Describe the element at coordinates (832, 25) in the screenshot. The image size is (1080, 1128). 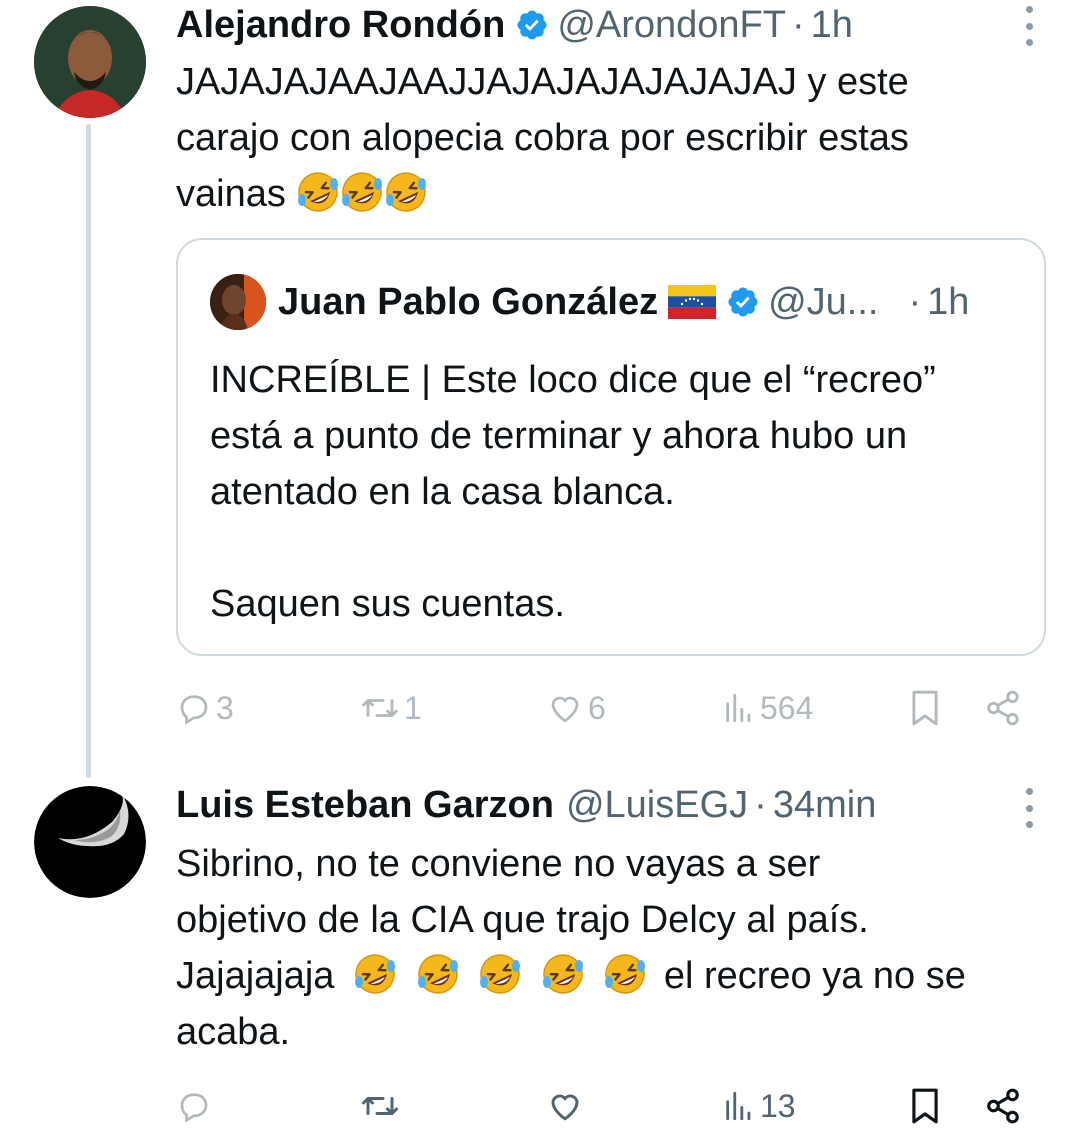
I see `timestamp: 1h` at that location.